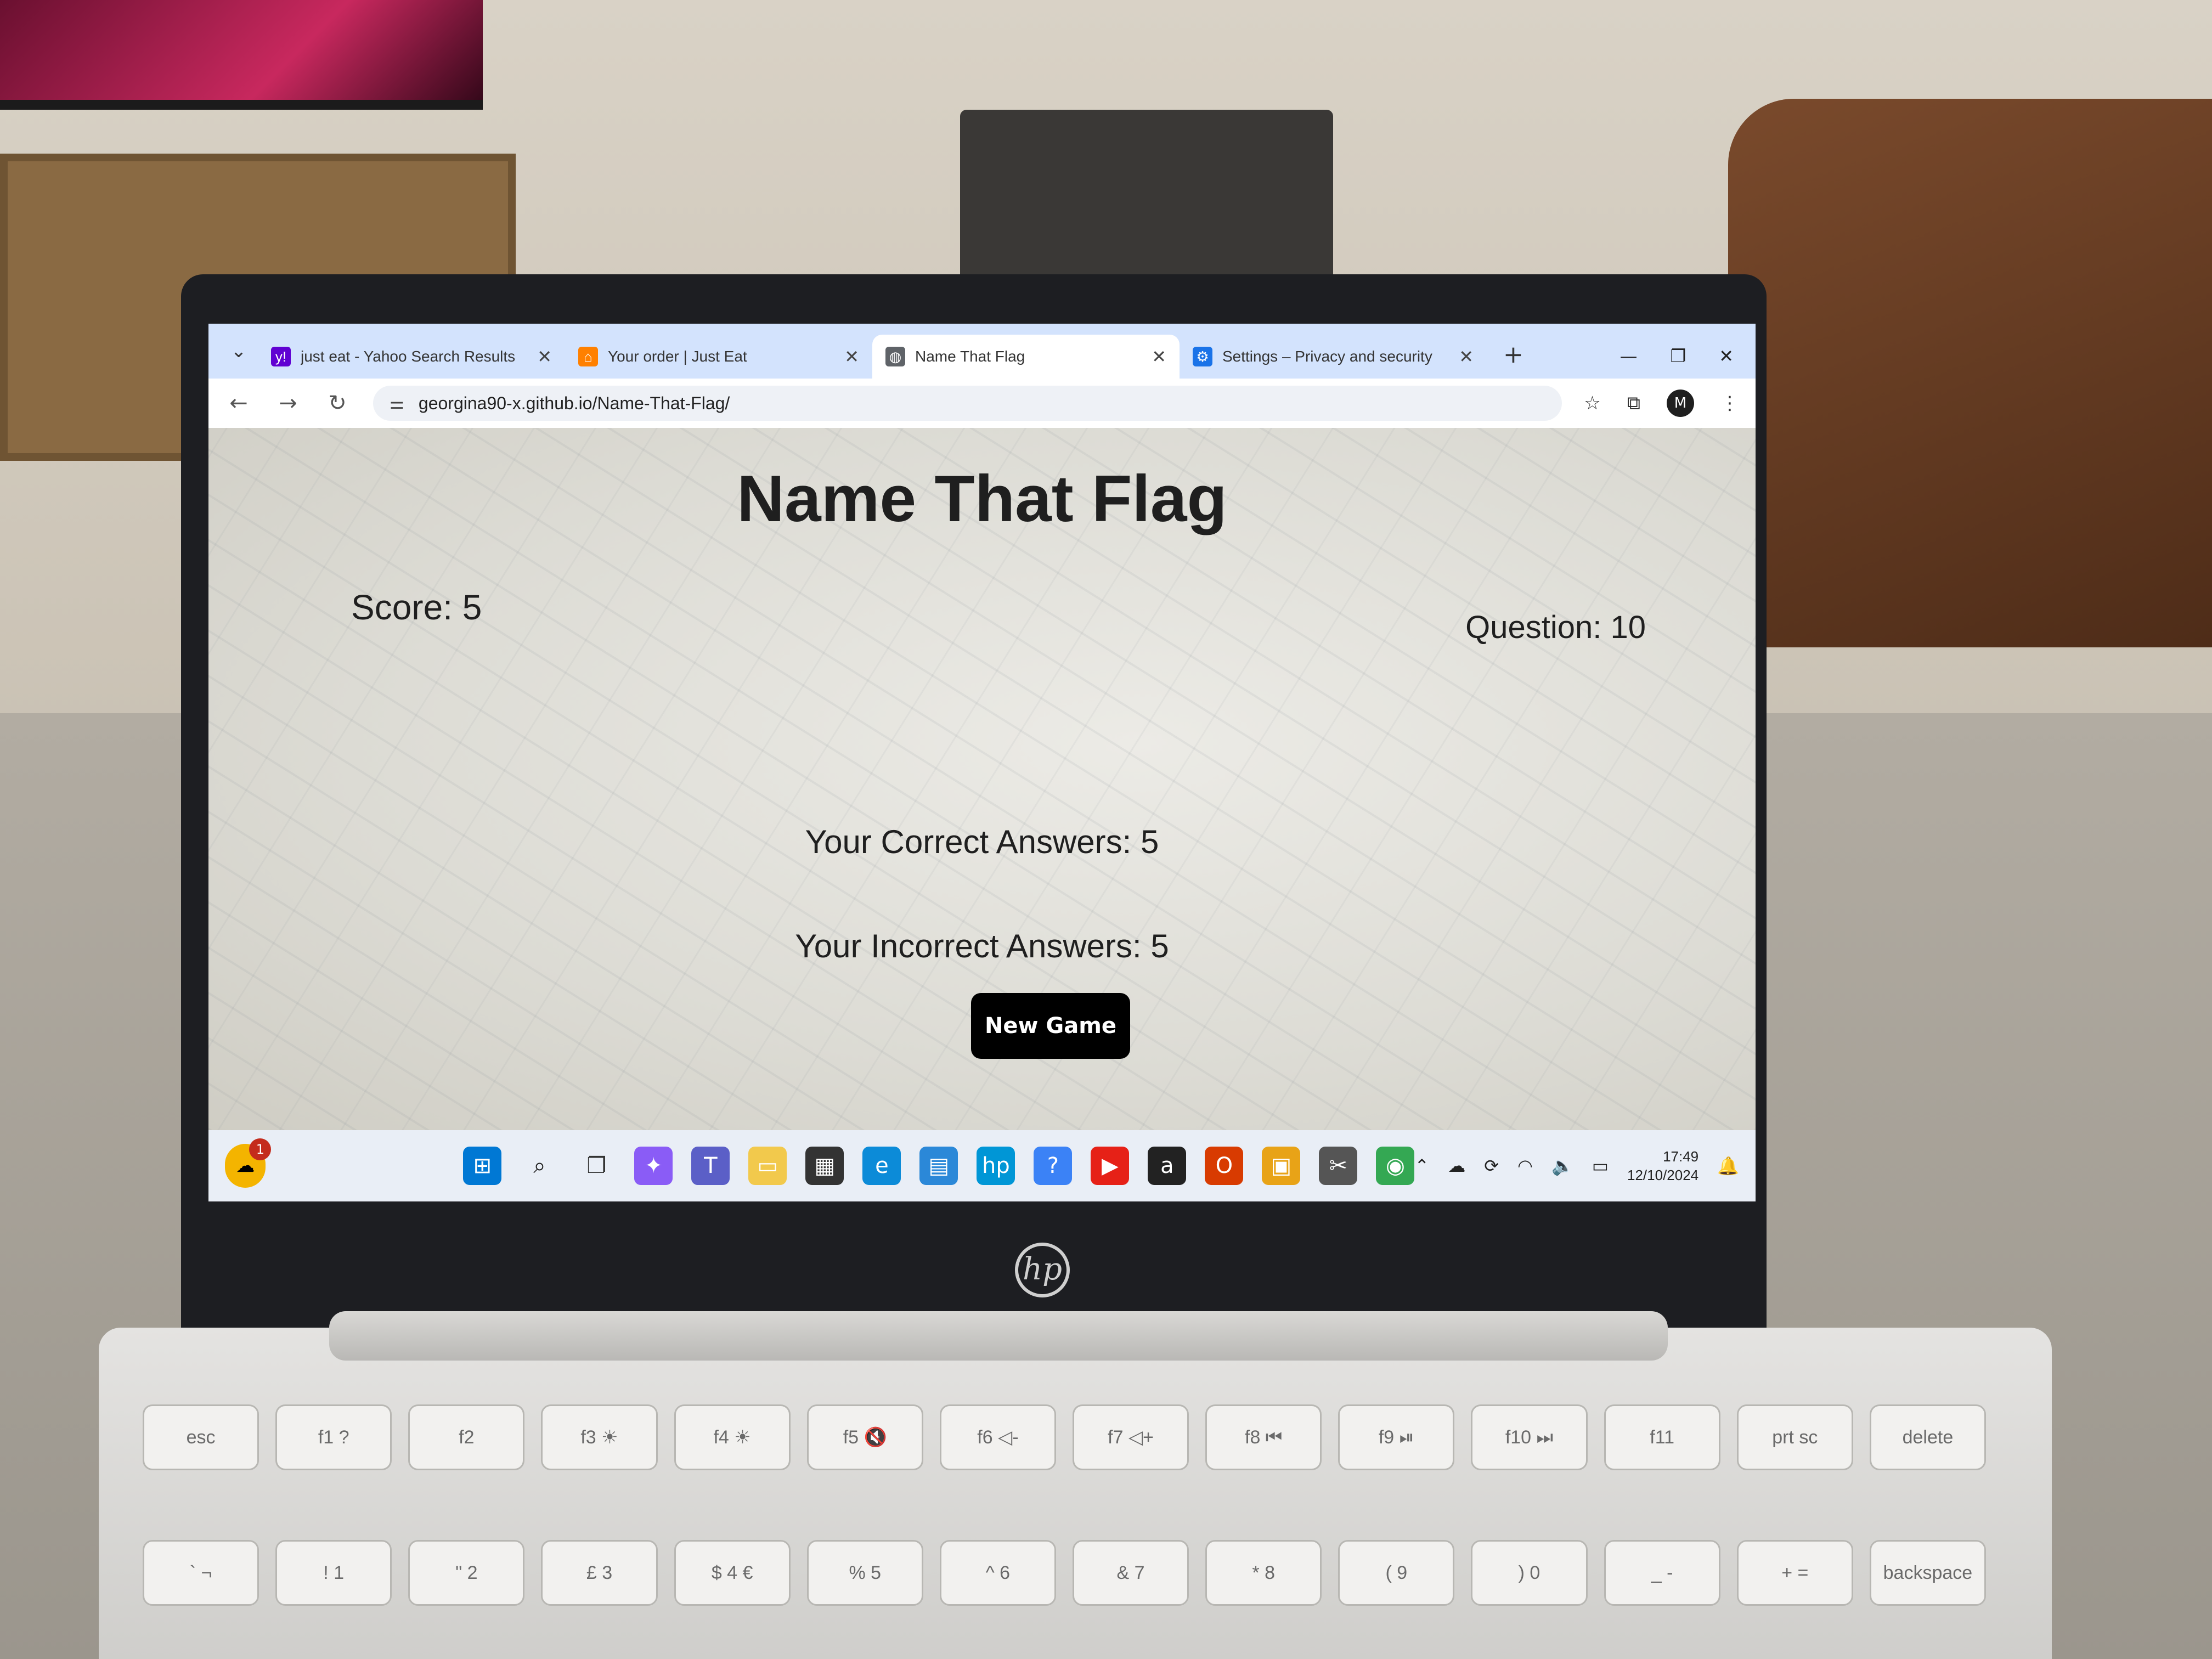 Image resolution: width=2212 pixels, height=1659 pixels. What do you see at coordinates (1927, 1573) in the screenshot?
I see `key: backspace` at bounding box center [1927, 1573].